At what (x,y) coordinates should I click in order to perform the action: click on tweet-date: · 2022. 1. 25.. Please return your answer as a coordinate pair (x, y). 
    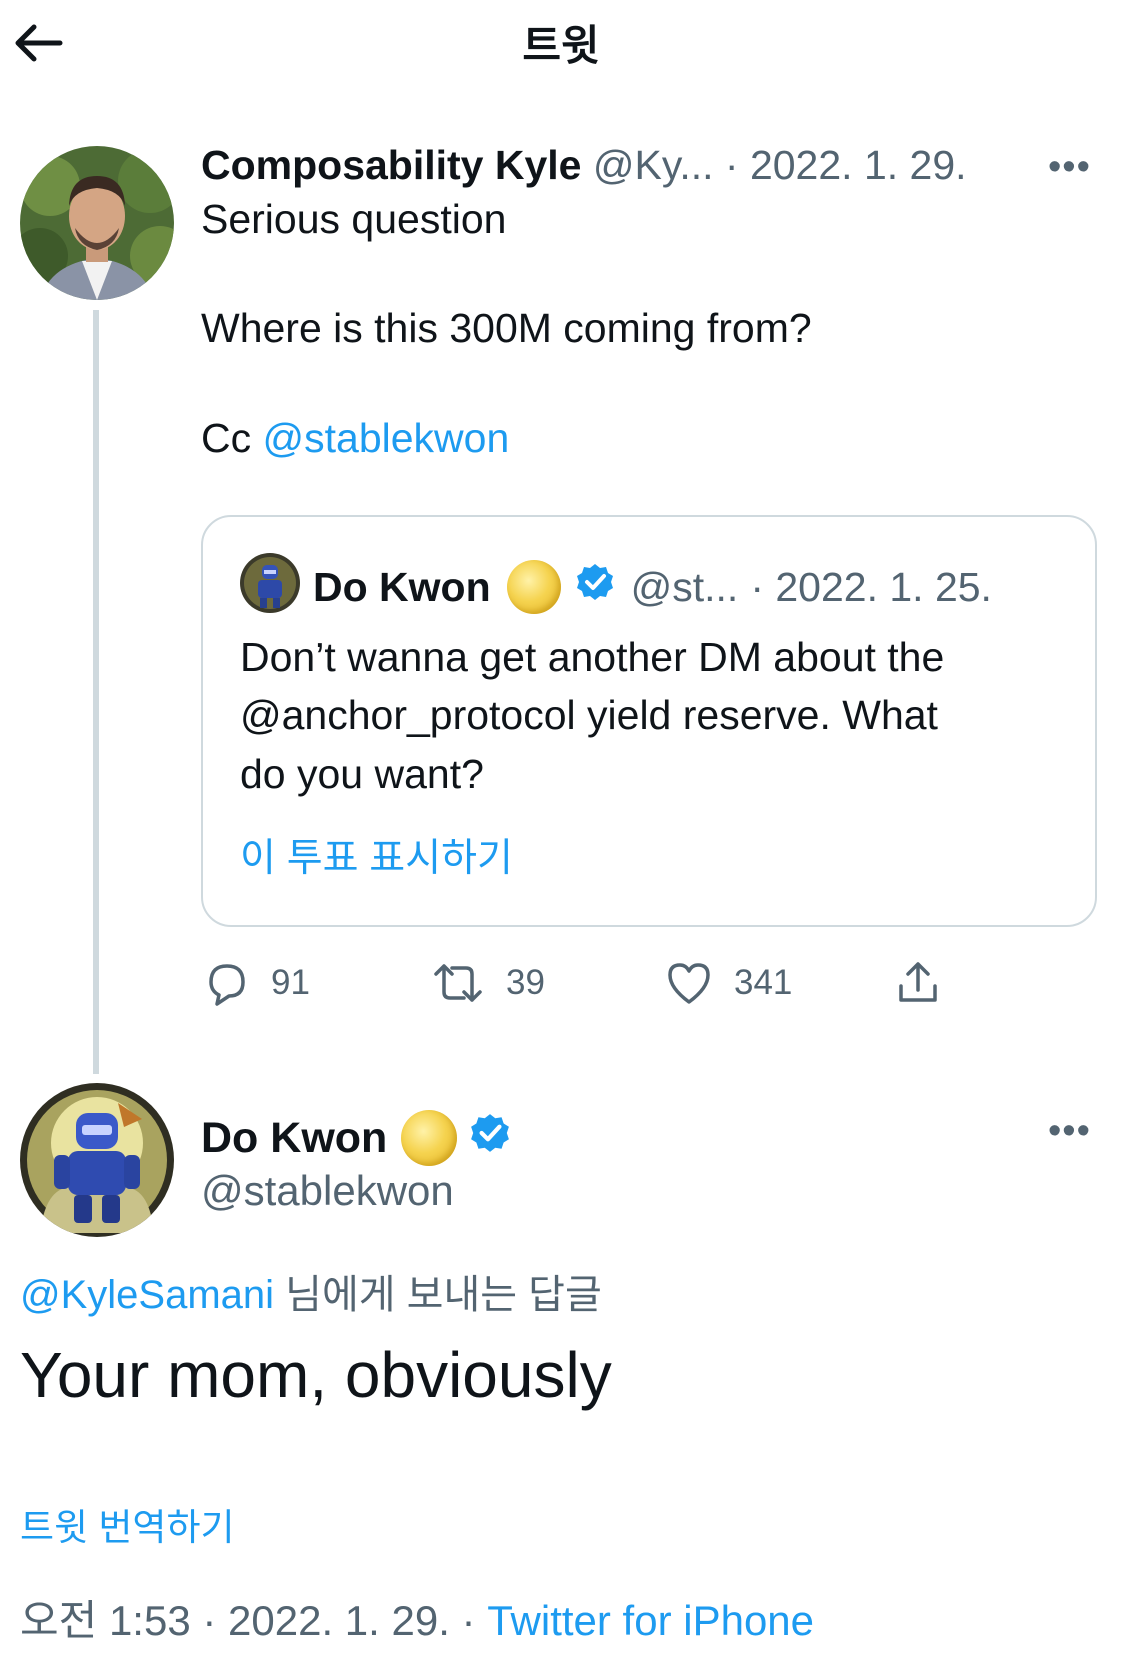
    Looking at the image, I should click on (871, 586).